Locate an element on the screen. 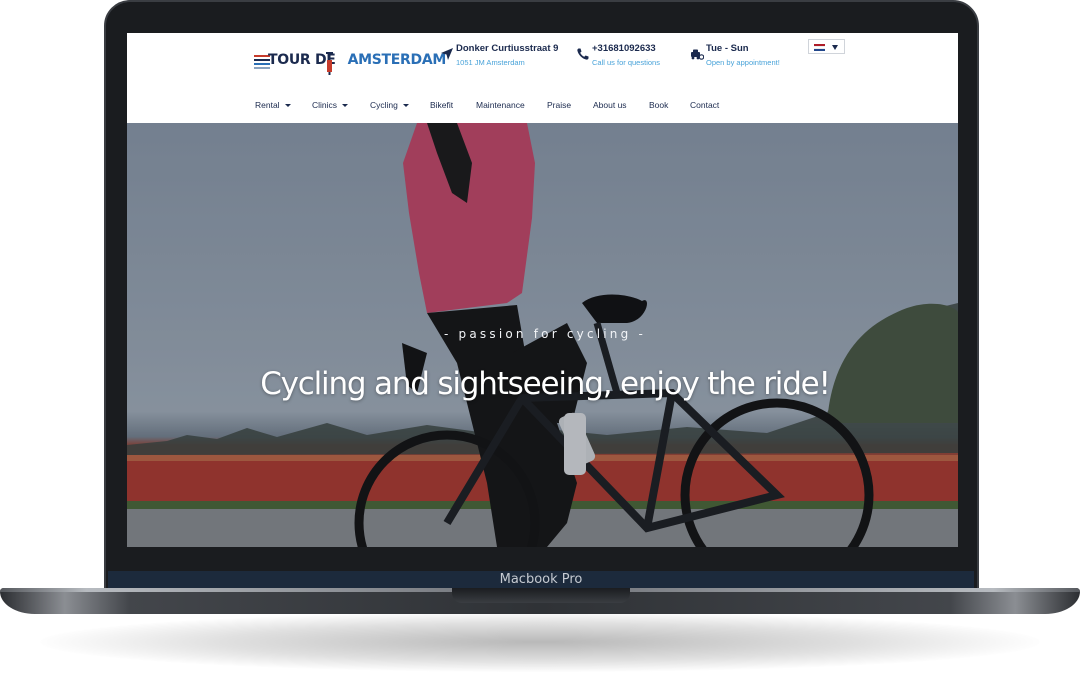  nav-item-bikefit: Bikefit is located at coordinates (441, 105).